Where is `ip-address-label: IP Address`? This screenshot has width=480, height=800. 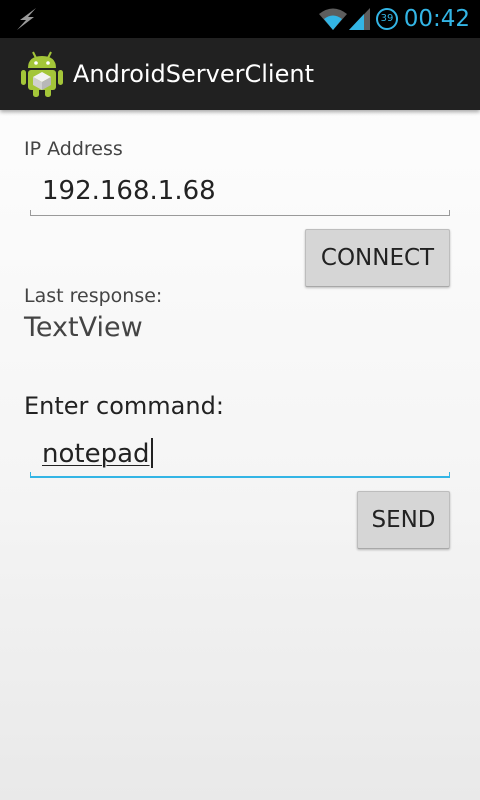
ip-address-label: IP Address is located at coordinates (73, 149).